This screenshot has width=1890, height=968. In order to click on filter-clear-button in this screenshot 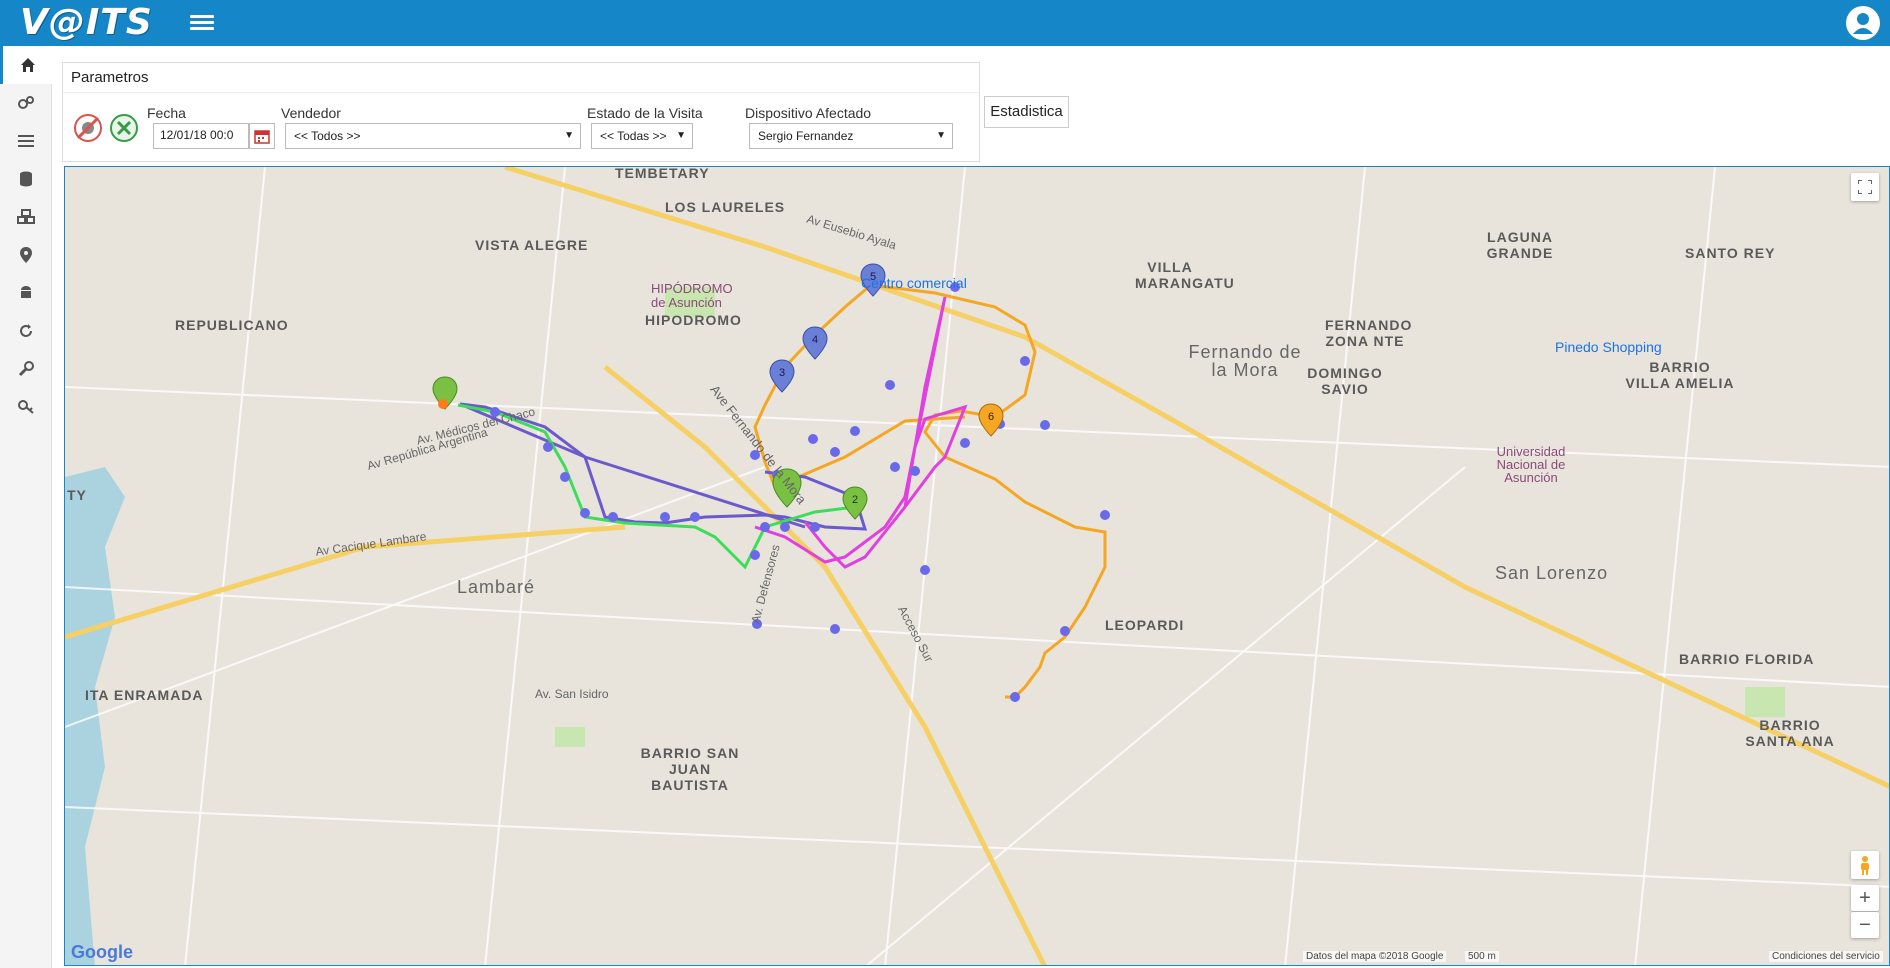, I will do `click(88, 128)`.